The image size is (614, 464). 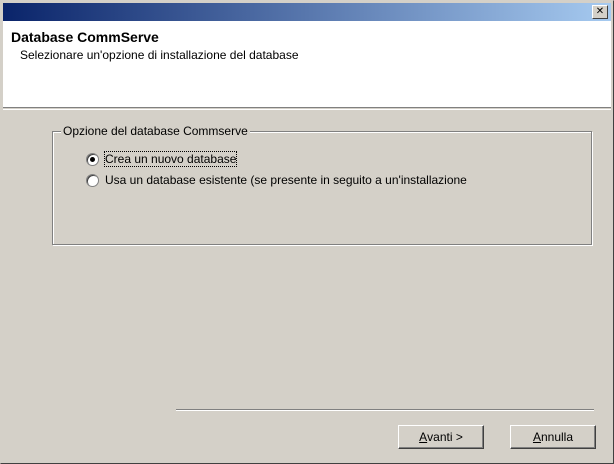 What do you see at coordinates (307, 12) in the screenshot?
I see `title-bar: ✕` at bounding box center [307, 12].